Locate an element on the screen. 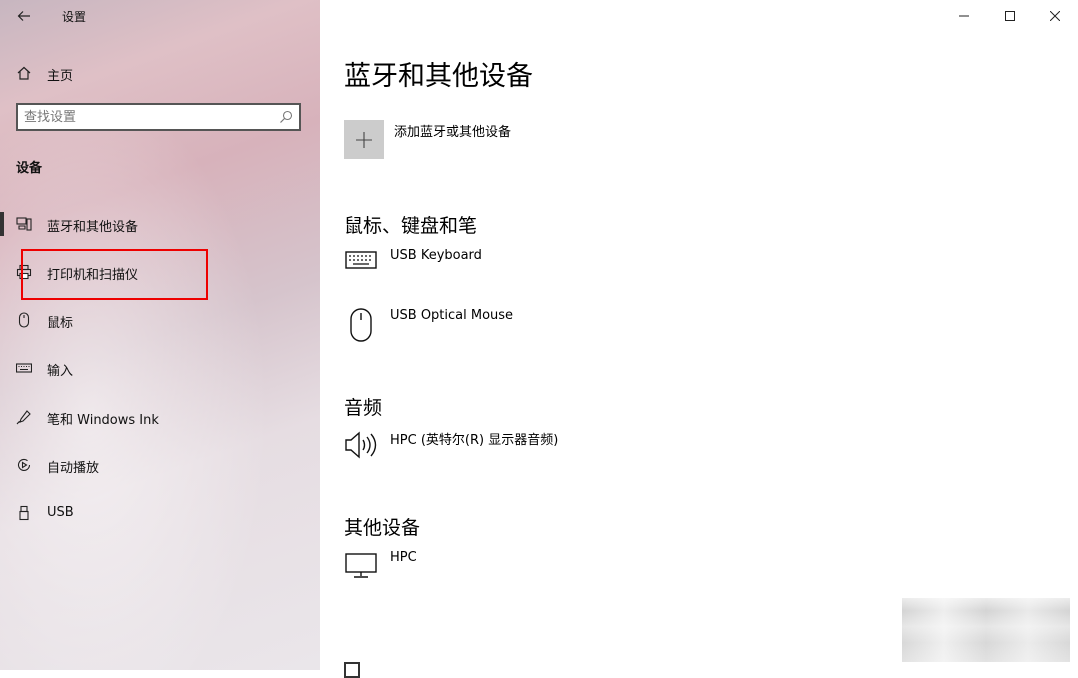 The width and height of the screenshot is (1078, 678). device-name: HPC (英特尔(R) 显示器音频) is located at coordinates (474, 440).